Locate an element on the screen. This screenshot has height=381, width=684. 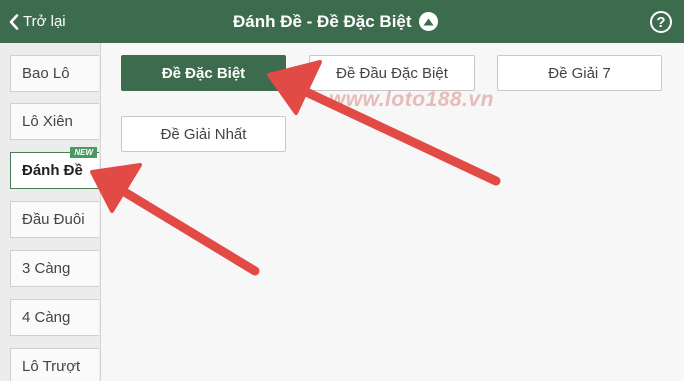
back-button: Trở lại is located at coordinates (37, 21).